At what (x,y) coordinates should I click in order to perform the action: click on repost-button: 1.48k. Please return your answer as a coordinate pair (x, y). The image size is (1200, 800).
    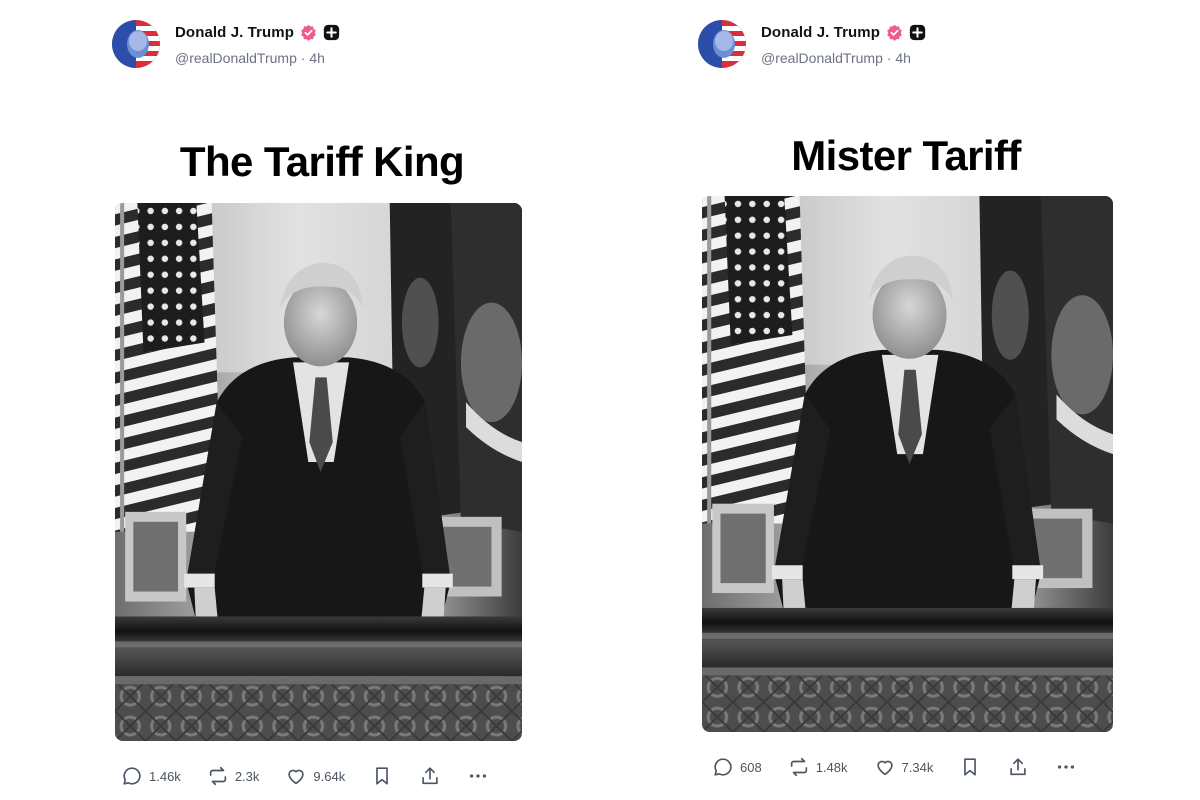
    Looking at the image, I should click on (818, 767).